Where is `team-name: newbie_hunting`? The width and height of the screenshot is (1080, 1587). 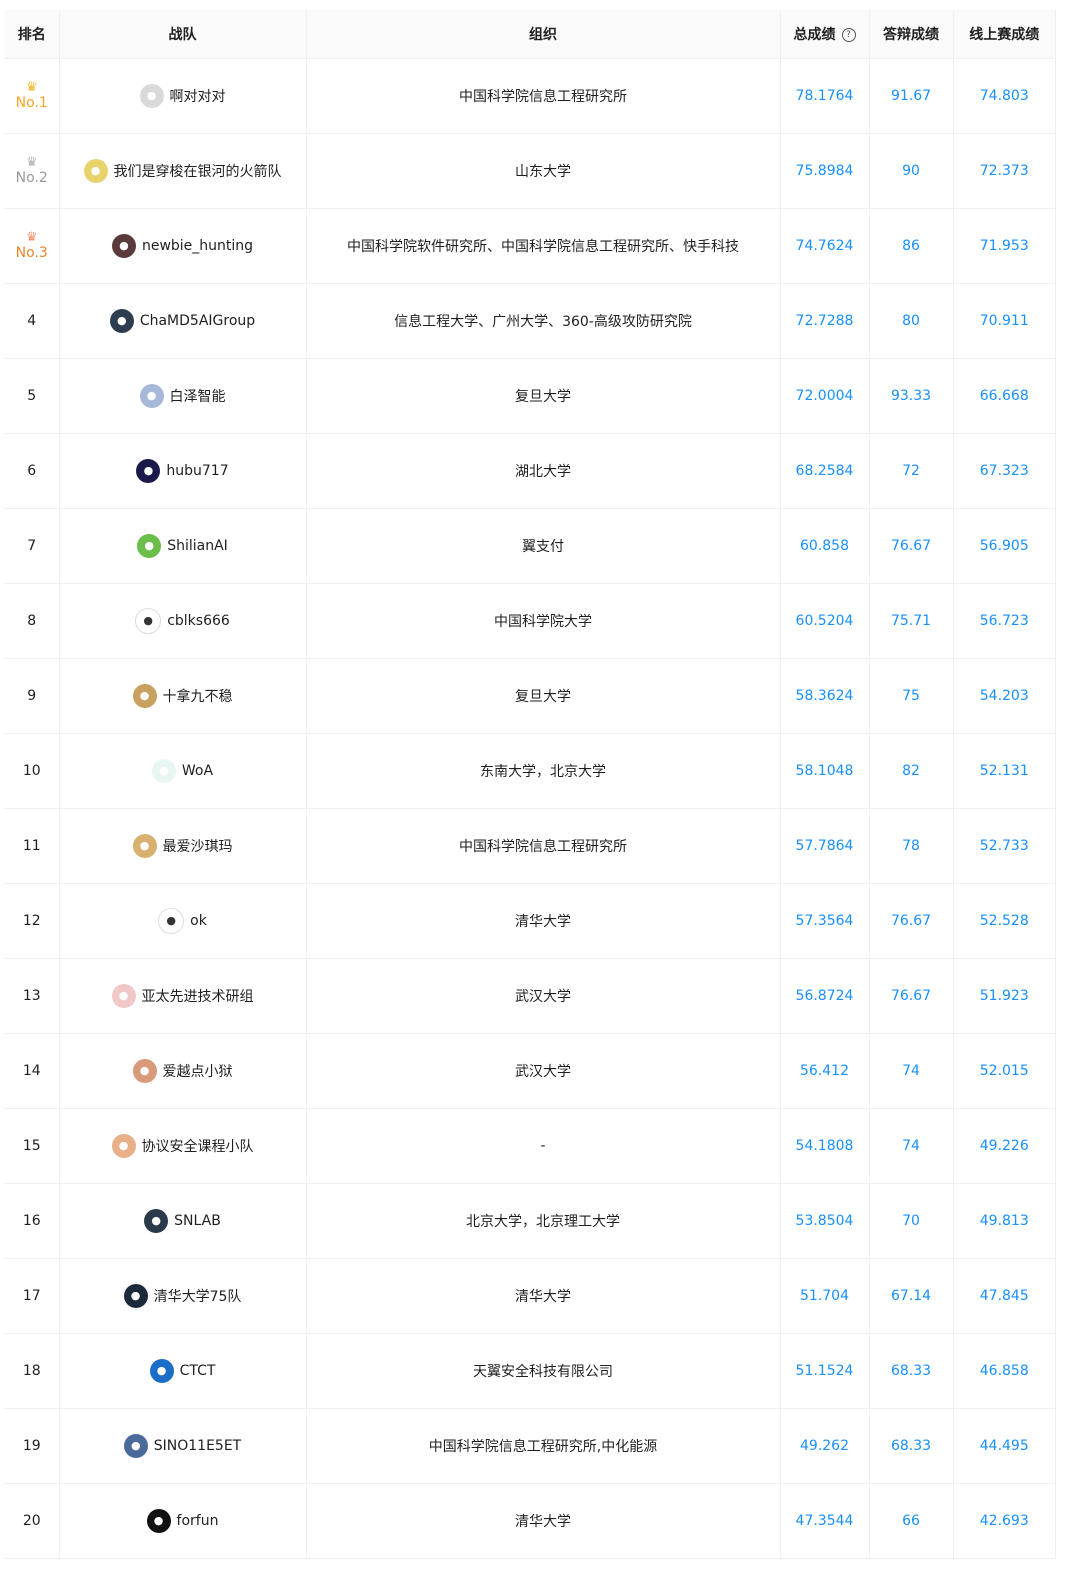
team-name: newbie_hunting is located at coordinates (197, 246).